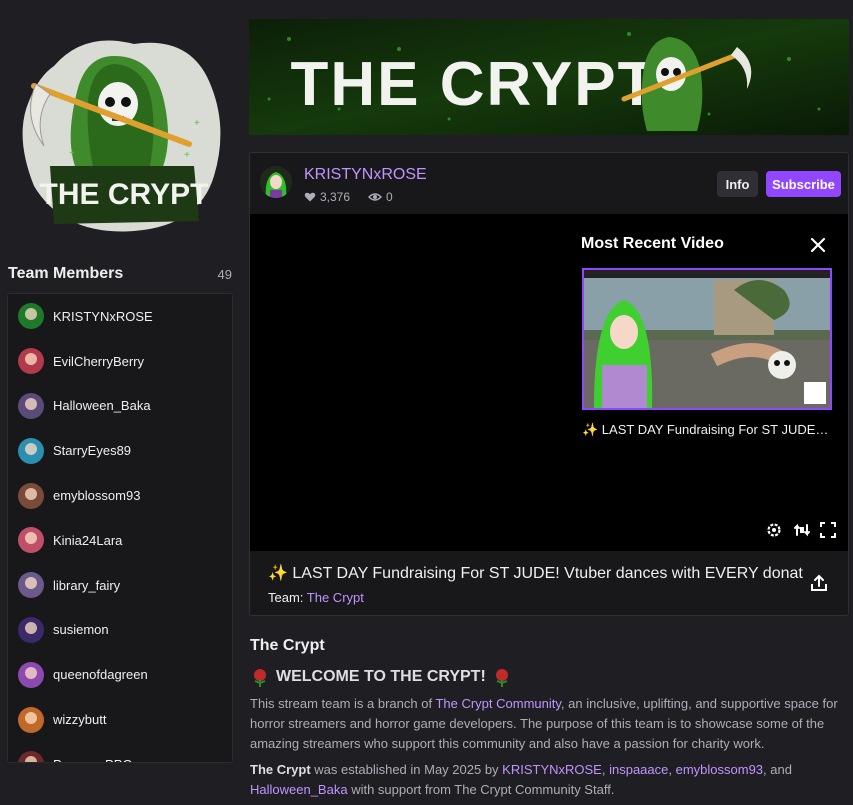 The image size is (853, 805). Describe the element at coordinates (81, 630) in the screenshot. I see `member-name: susiemon` at that location.